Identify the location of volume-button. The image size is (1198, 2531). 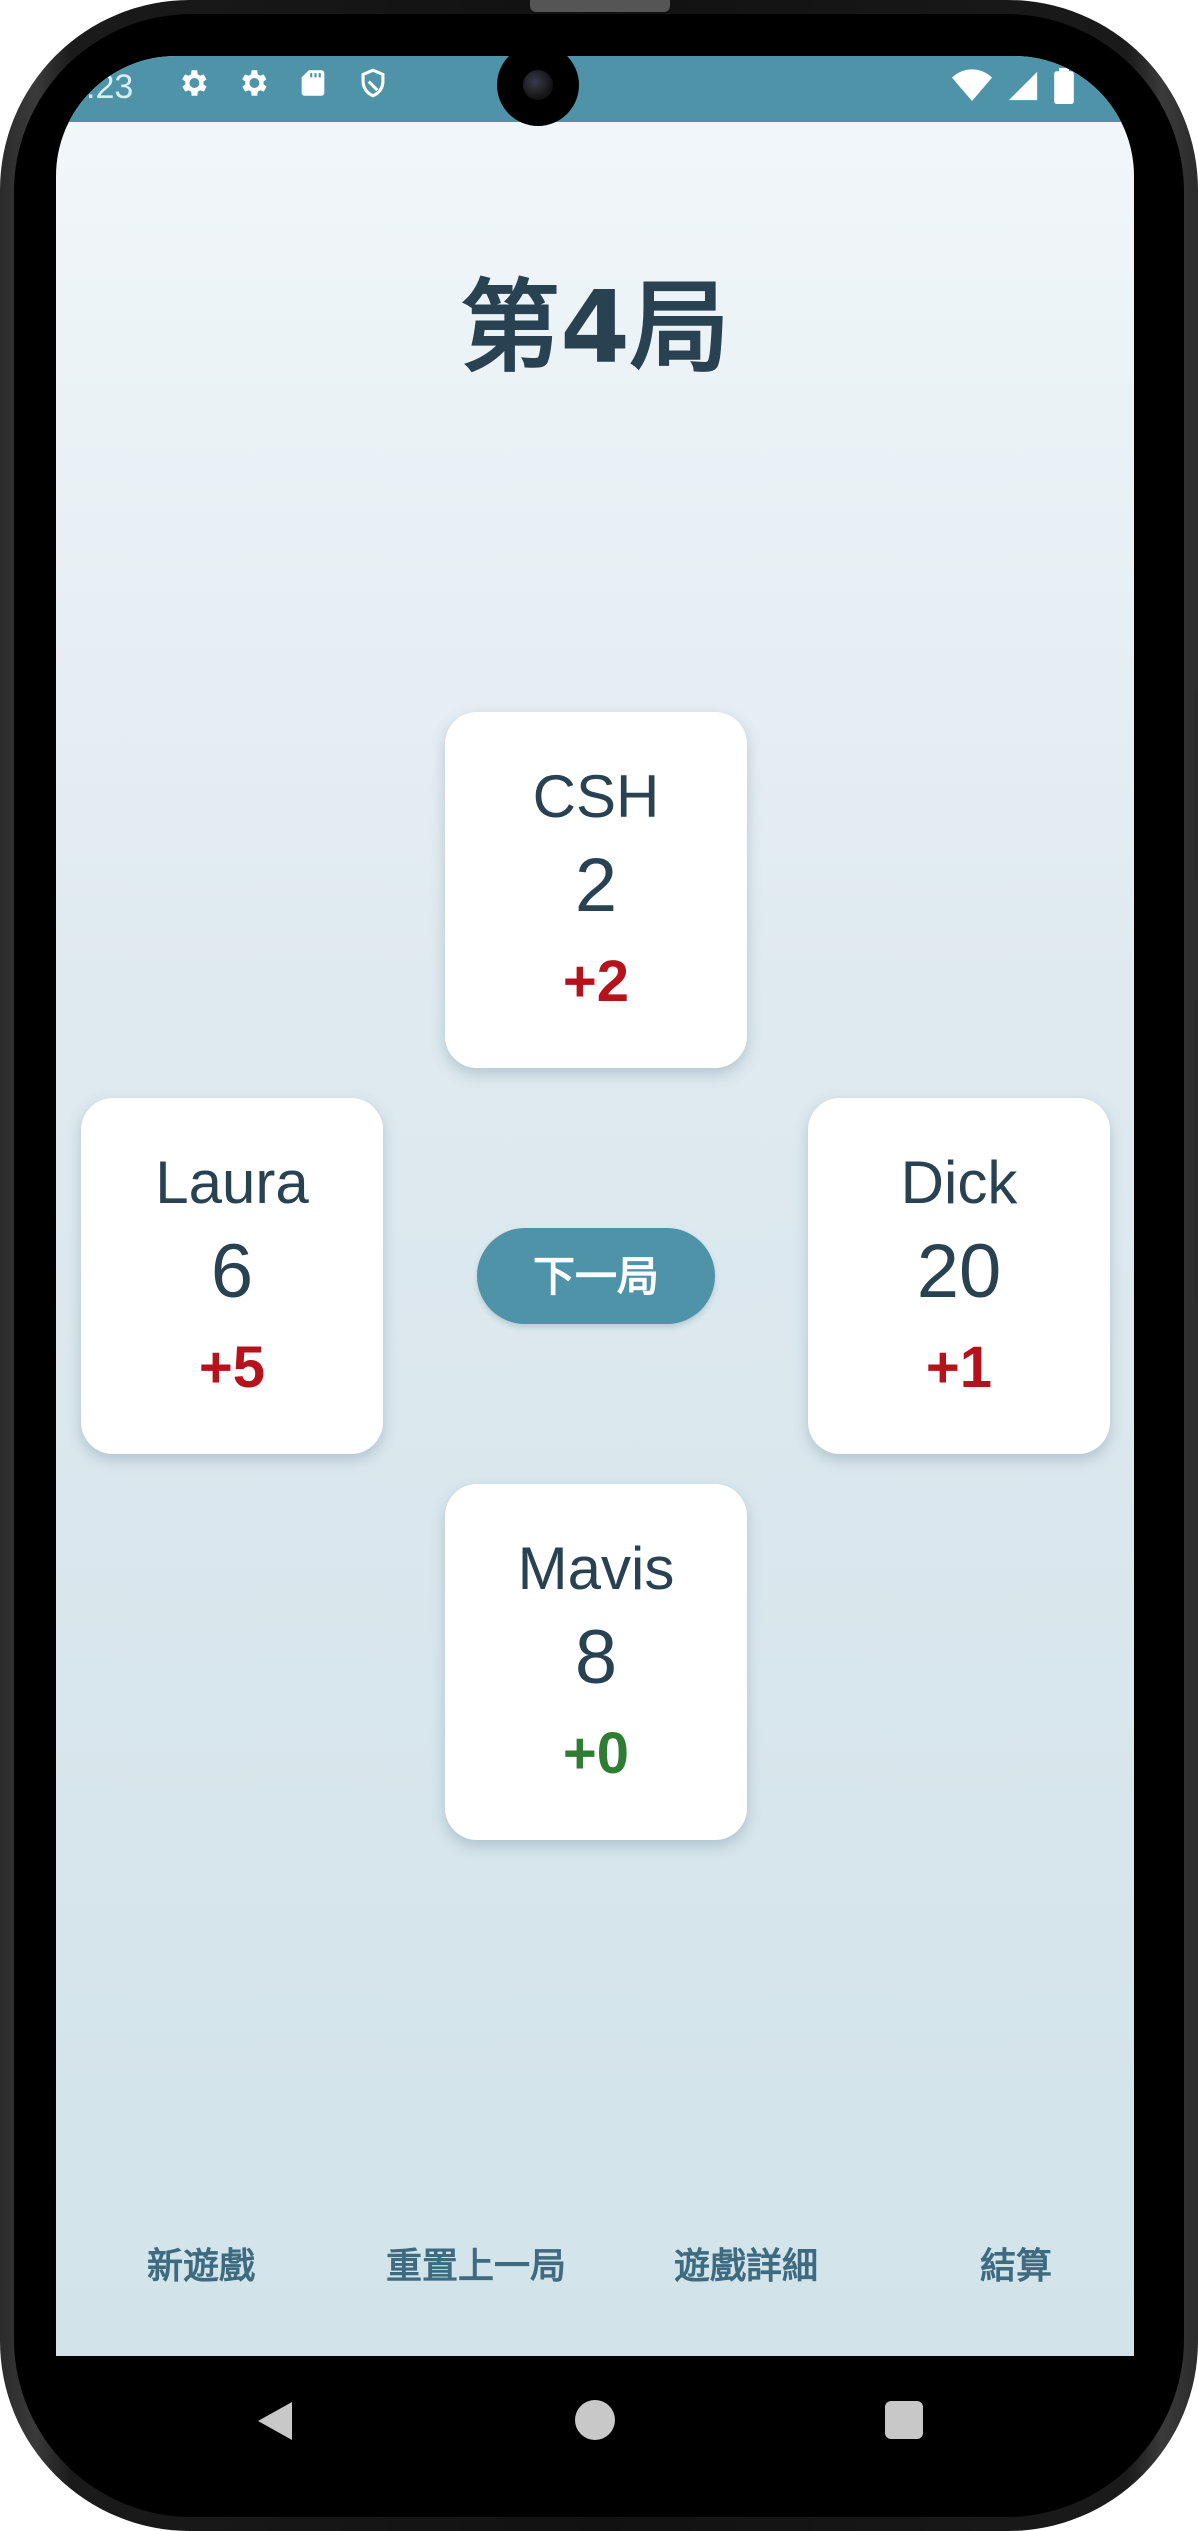
(1196, 785).